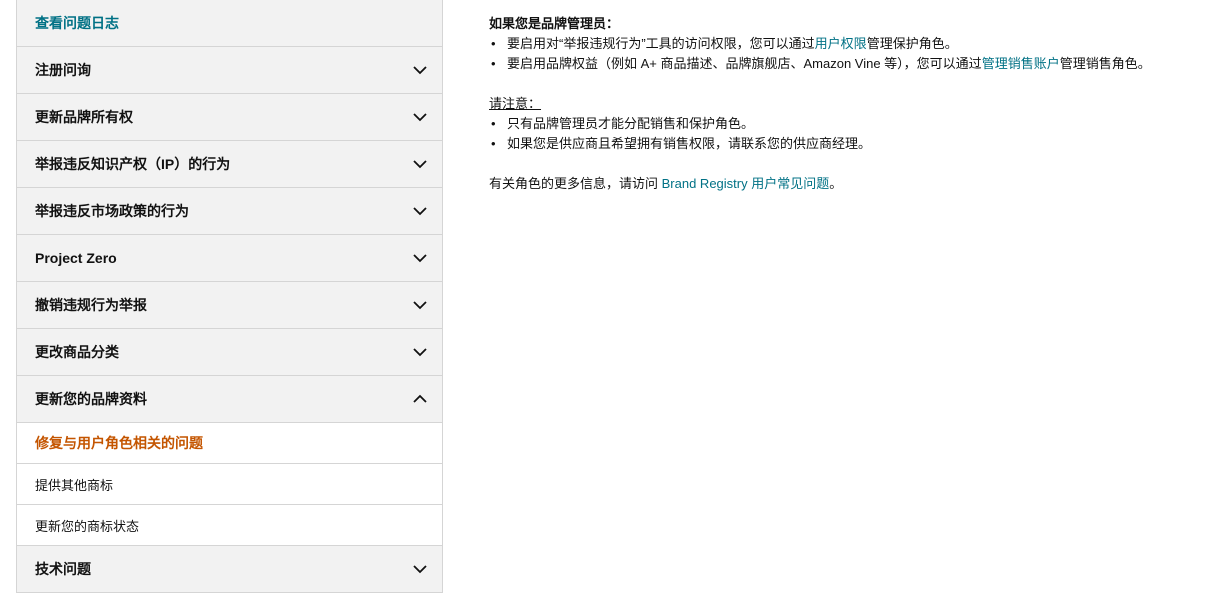 This screenshot has width=1207, height=593. What do you see at coordinates (420, 398) in the screenshot?
I see `chevron-up-icon` at bounding box center [420, 398].